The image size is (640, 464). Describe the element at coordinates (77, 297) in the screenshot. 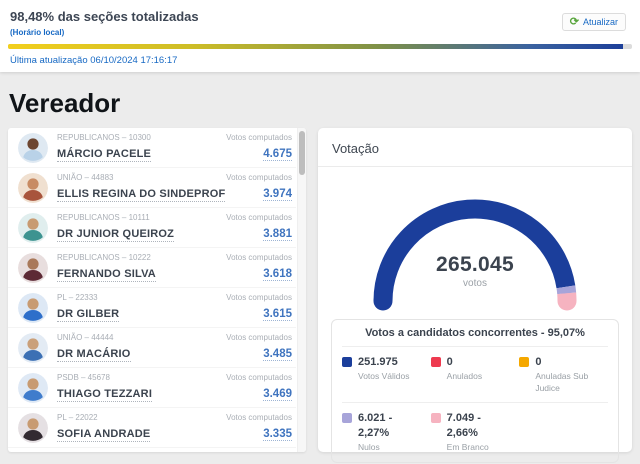

I see `candidate-party: PL – 22333` at that location.